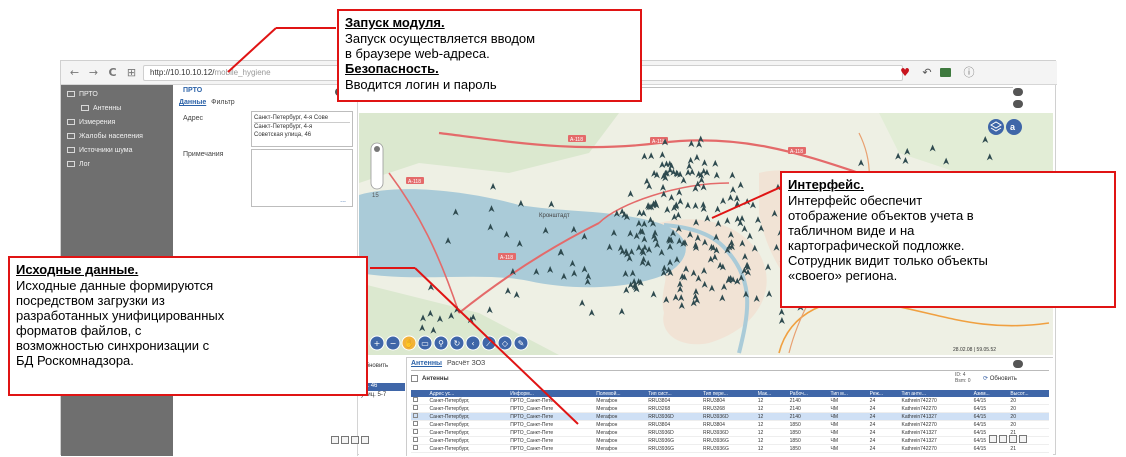 Image resolution: width=1126 pixels, height=457 pixels. What do you see at coordinates (855, 200) in the screenshot?
I see `annotation-text: Интерфейс обеспечит` at bounding box center [855, 200].